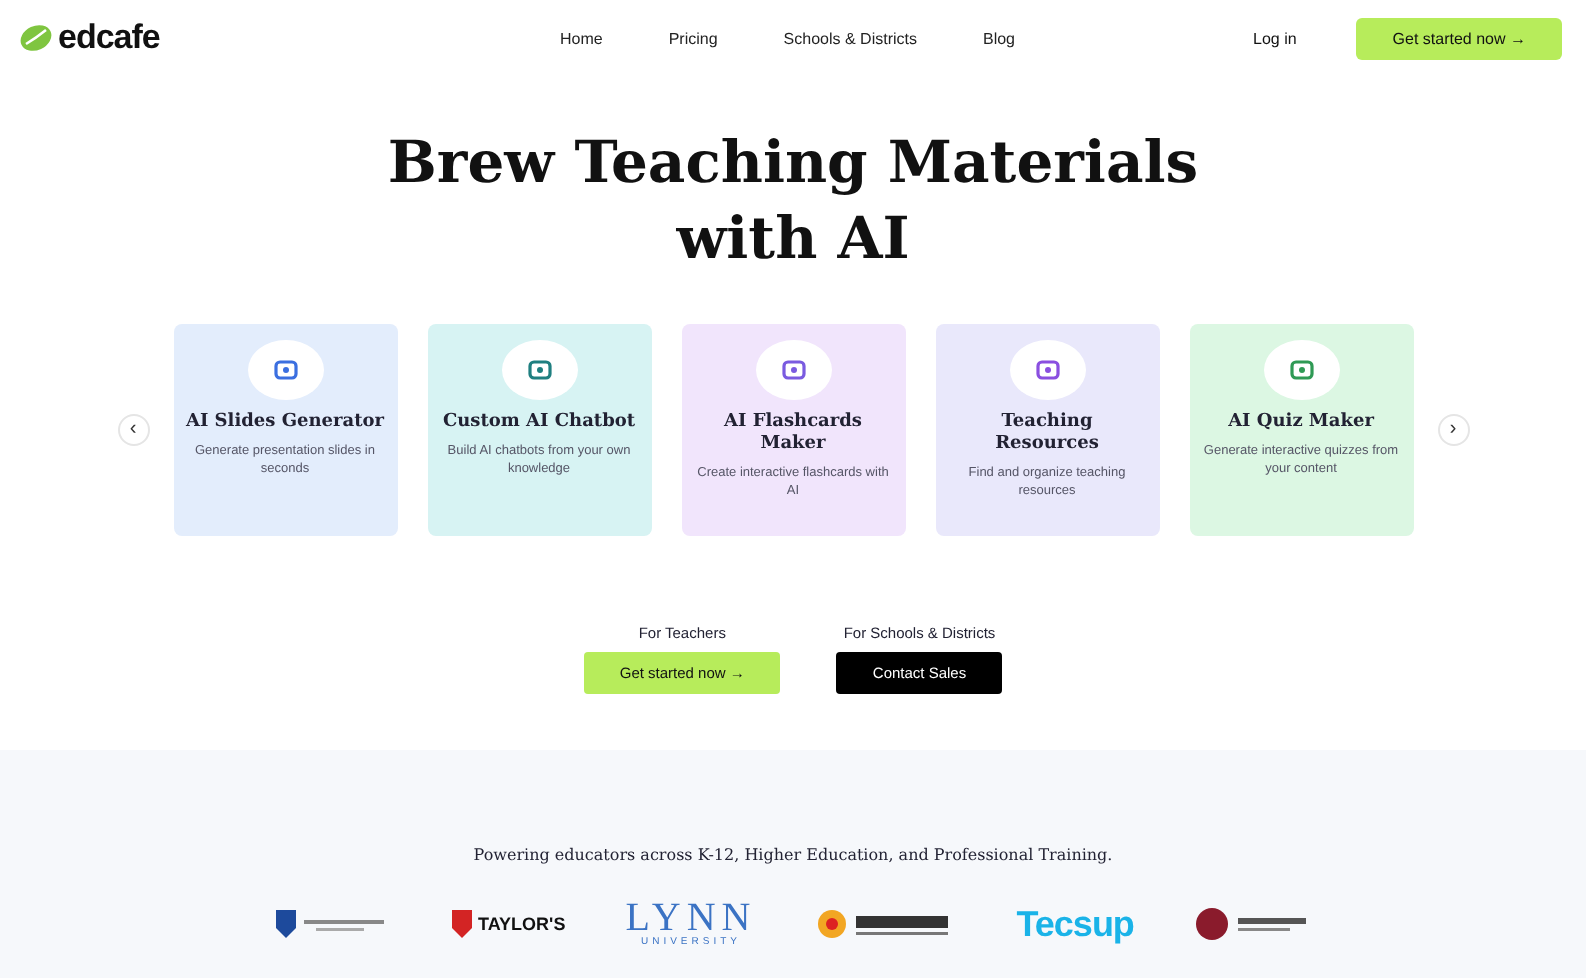 This screenshot has width=1586, height=978. Describe the element at coordinates (691, 918) in the screenshot. I see `logo-text: LYNN` at that location.